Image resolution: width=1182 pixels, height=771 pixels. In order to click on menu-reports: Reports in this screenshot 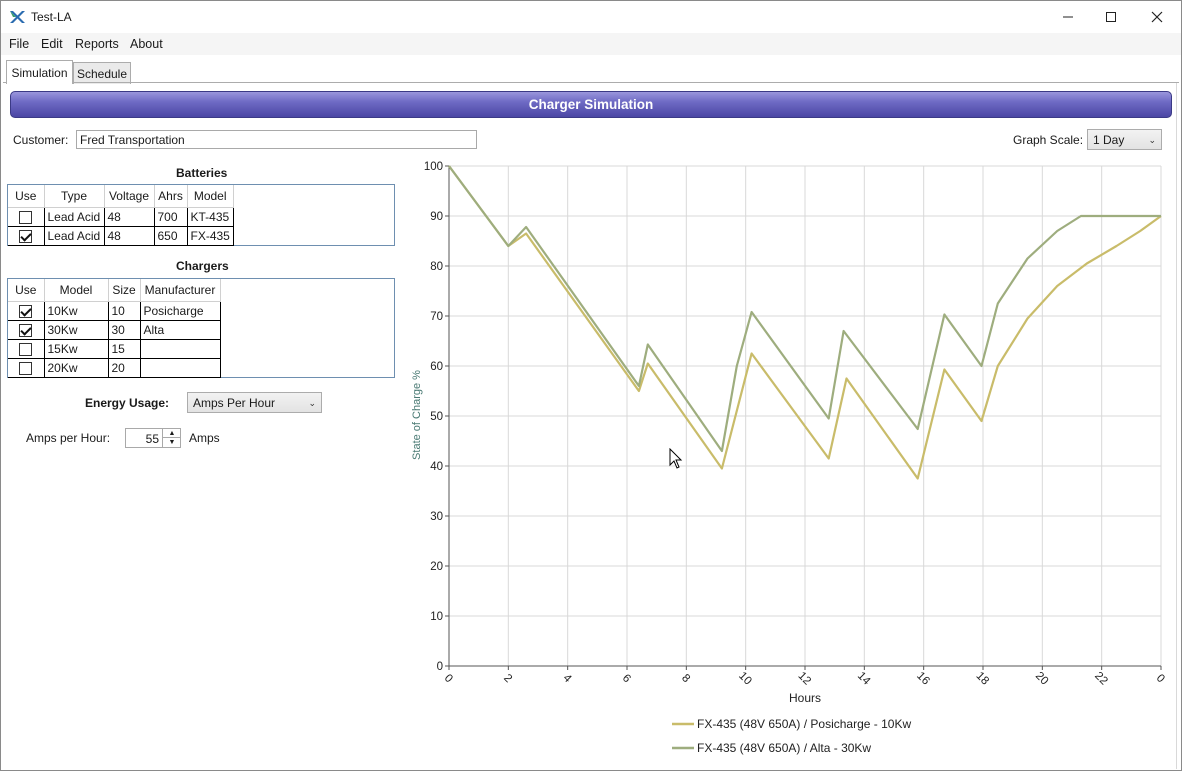, I will do `click(97, 44)`.